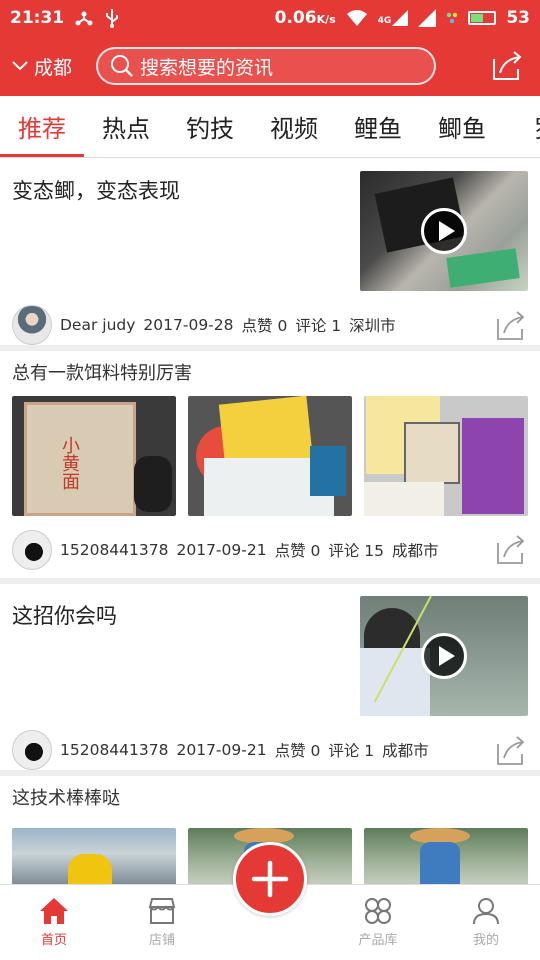 The height and width of the screenshot is (960, 540). I want to click on city-label: 成都, so click(53, 67).